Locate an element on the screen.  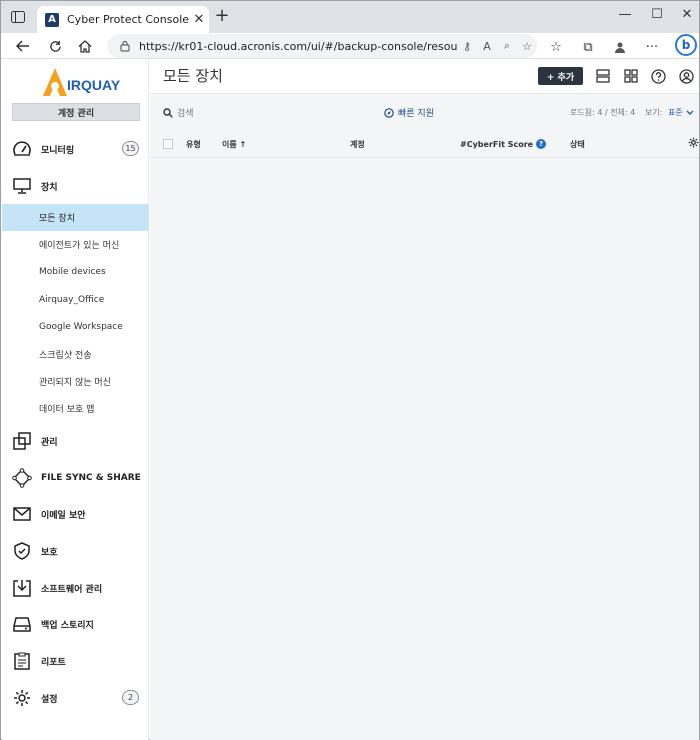
more-icon: ··· is located at coordinates (652, 47).